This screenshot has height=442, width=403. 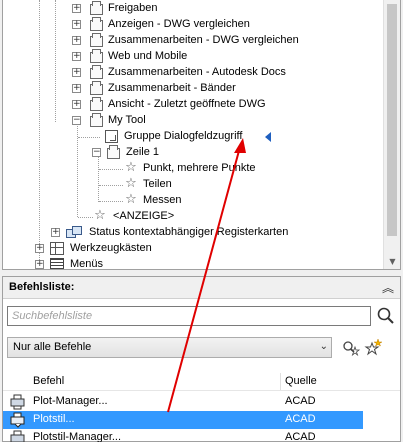 I want to click on command-list-title: Befehlsliste:, so click(x=42, y=287).